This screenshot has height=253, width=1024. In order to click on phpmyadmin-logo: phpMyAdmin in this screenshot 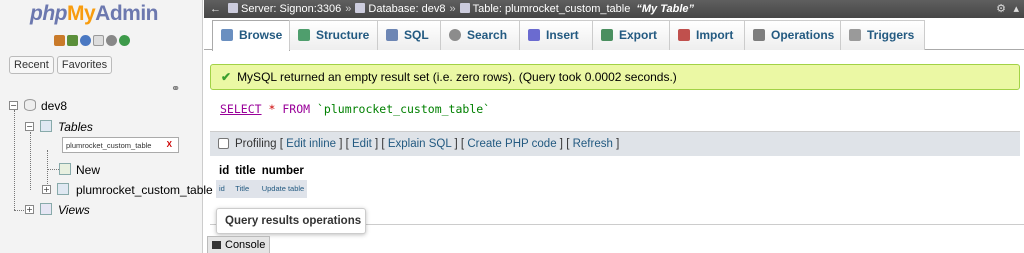, I will do `click(94, 14)`.